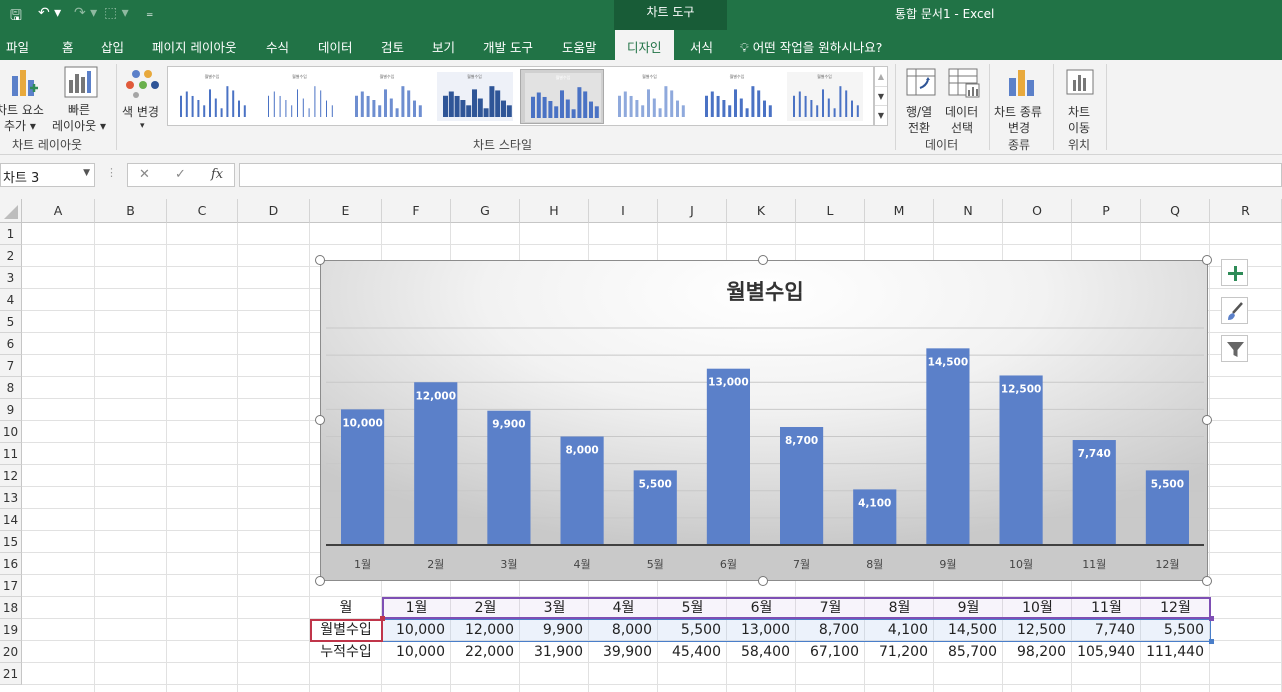 This screenshot has width=1282, height=692. Describe the element at coordinates (692, 652) in the screenshot. I see `table-cell: 45,400` at that location.